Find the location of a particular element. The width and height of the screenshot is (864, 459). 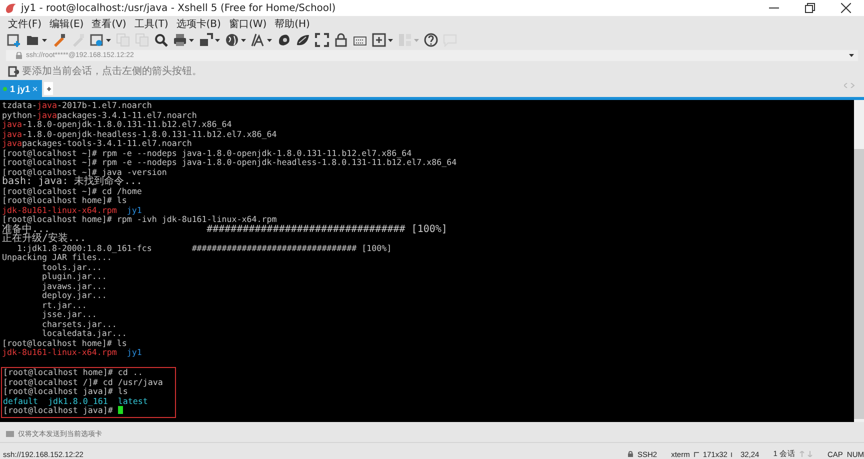

terminal-line: python-javapackages-3.4.1-11.el7.noarch is located at coordinates (99, 115).